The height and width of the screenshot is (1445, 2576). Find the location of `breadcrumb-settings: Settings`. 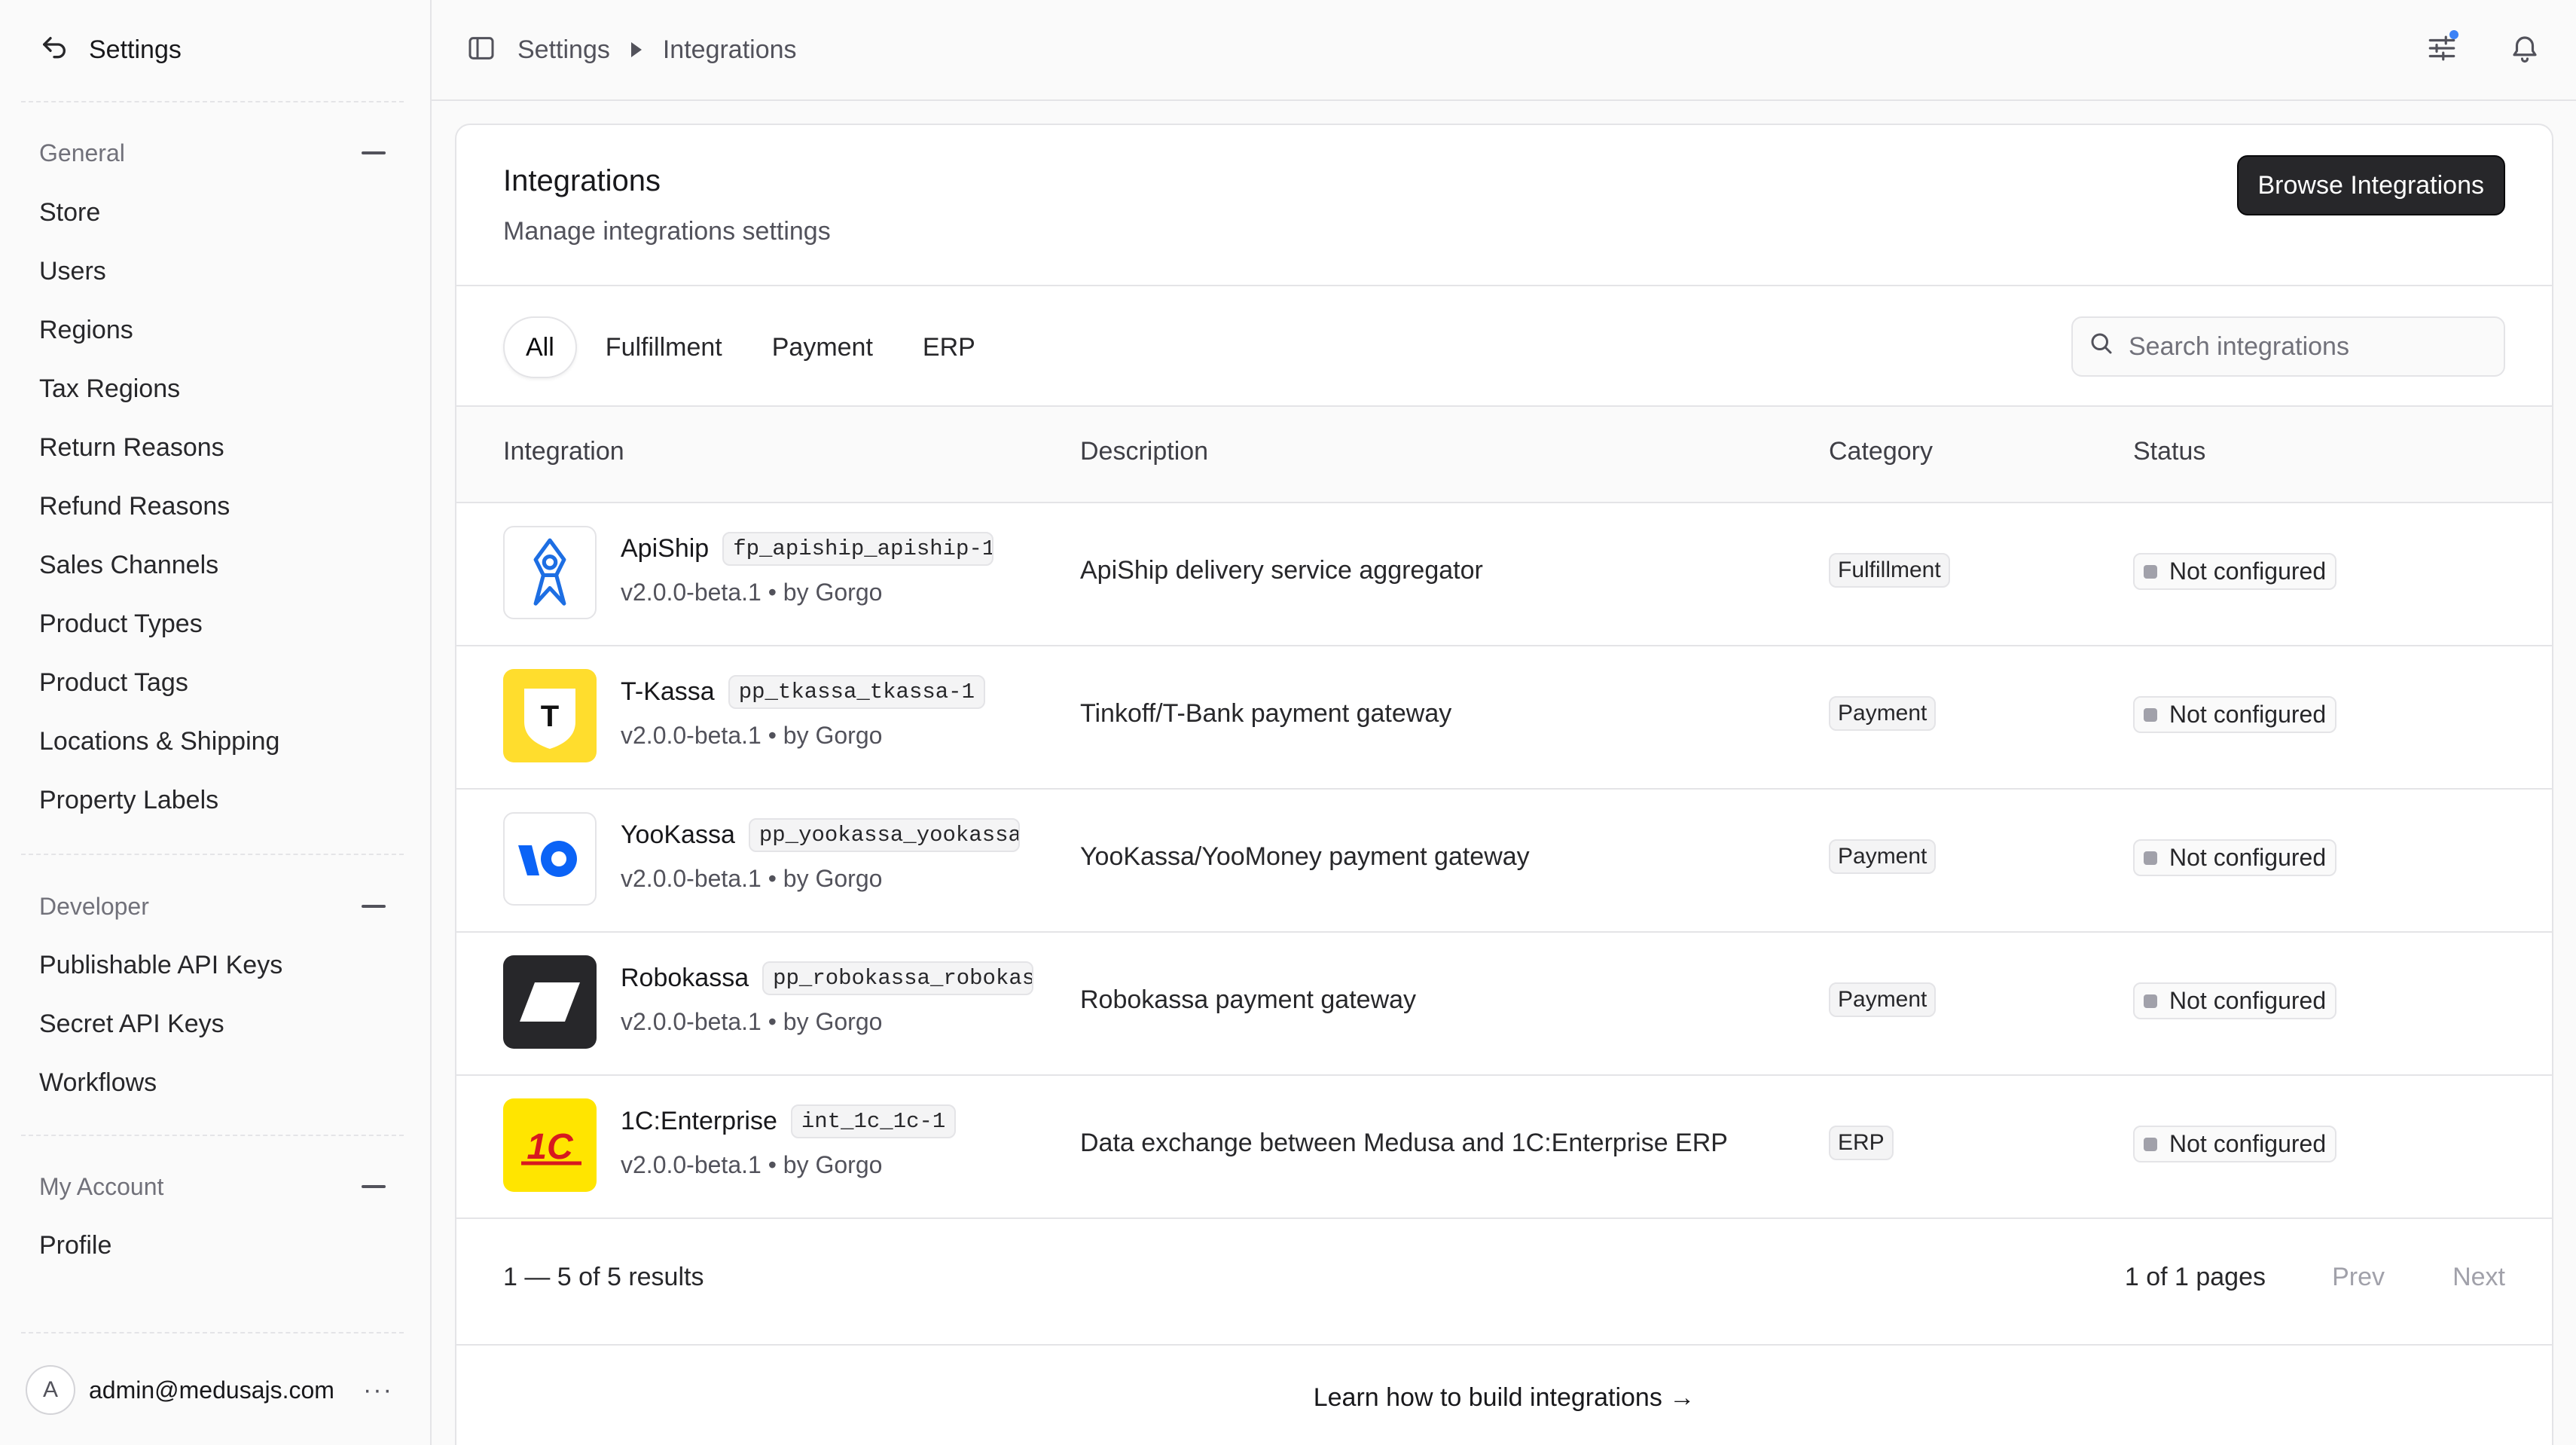

breadcrumb-settings: Settings is located at coordinates (563, 50).